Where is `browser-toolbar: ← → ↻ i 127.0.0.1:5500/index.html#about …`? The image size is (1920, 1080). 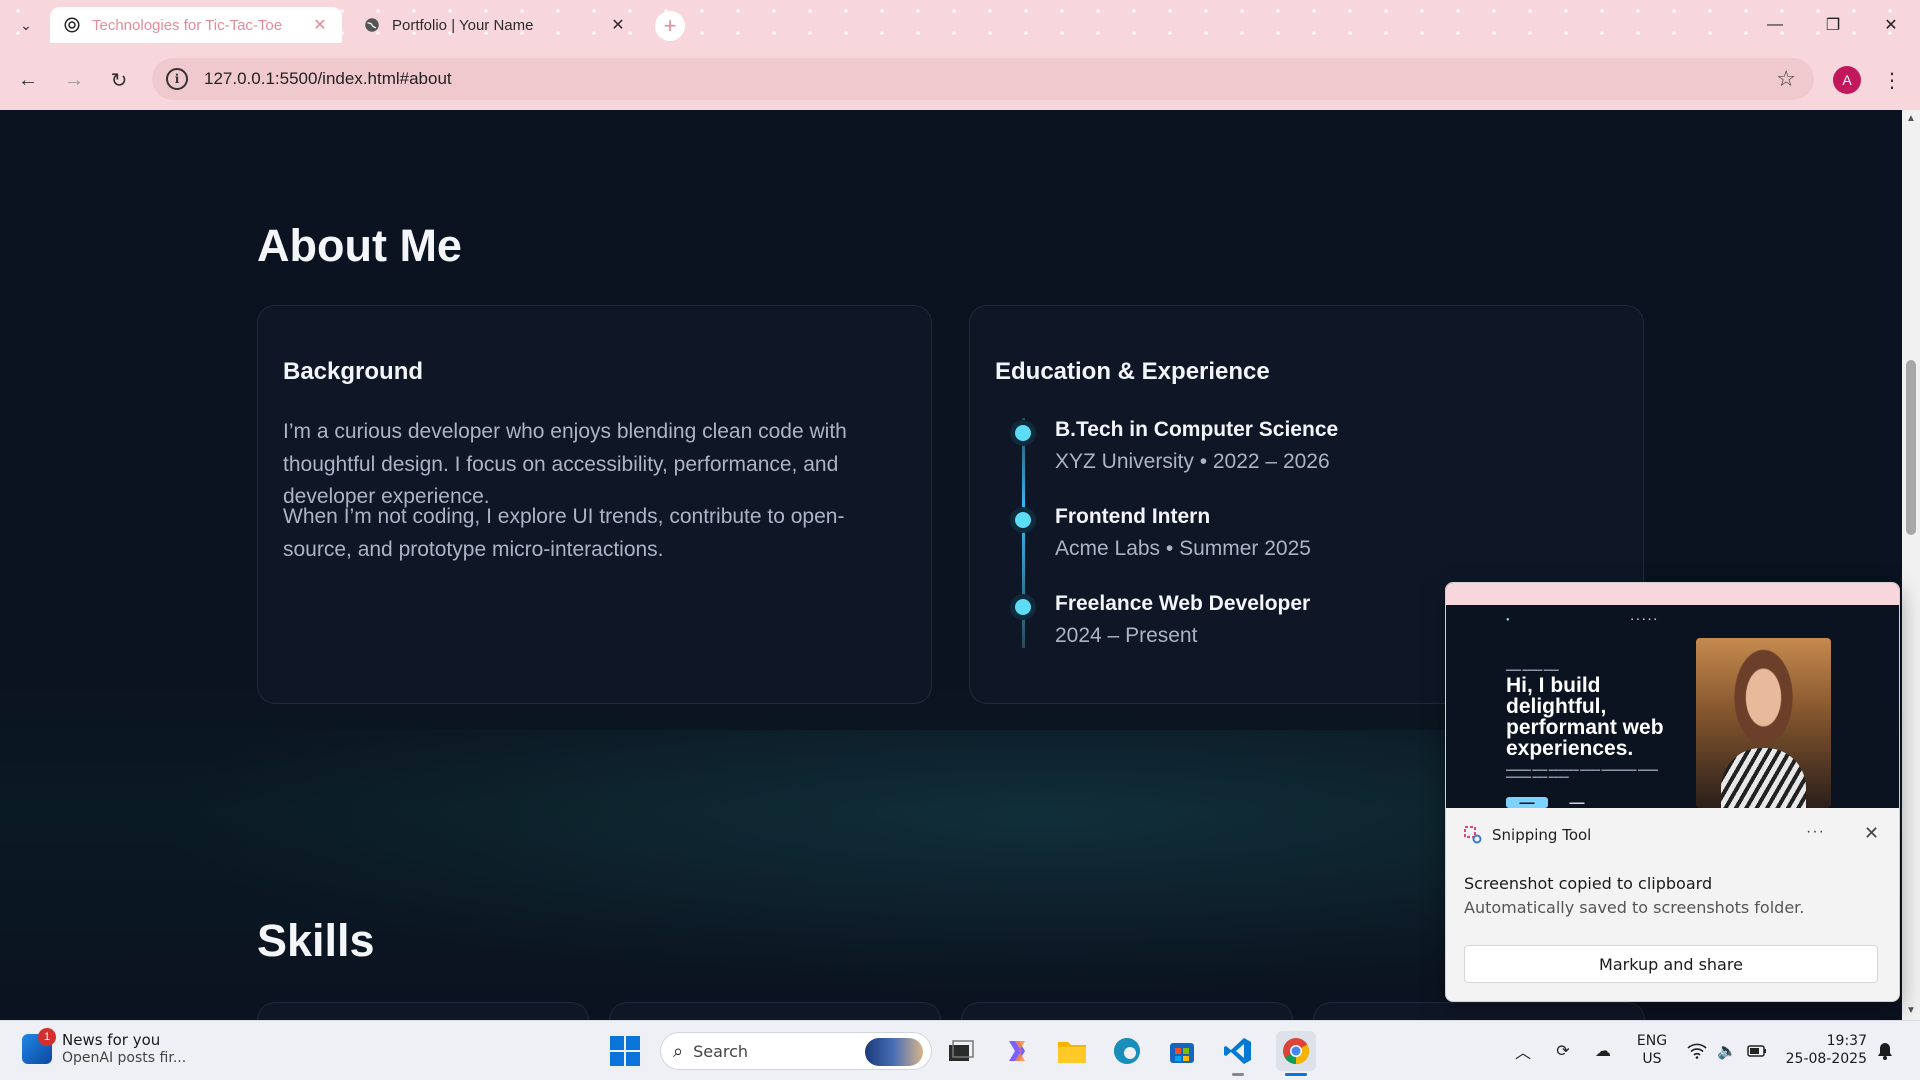
browser-toolbar: ← → ↻ i 127.0.0.1:5500/index.html#about … is located at coordinates (960, 80).